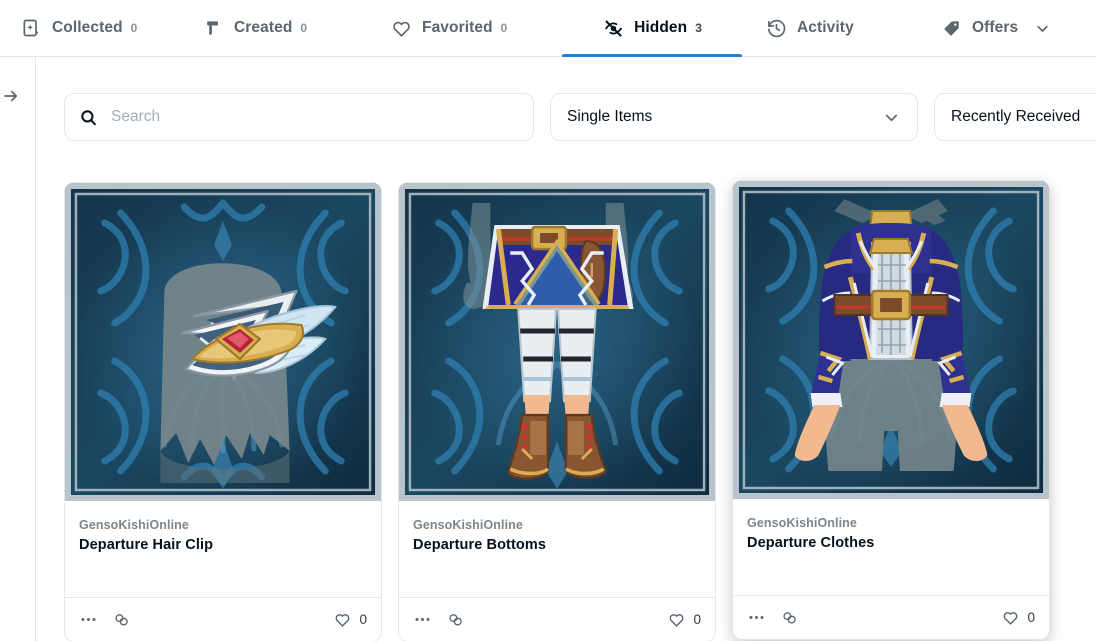 The width and height of the screenshot is (1096, 641). I want to click on tab-collected-count: 0, so click(134, 28).